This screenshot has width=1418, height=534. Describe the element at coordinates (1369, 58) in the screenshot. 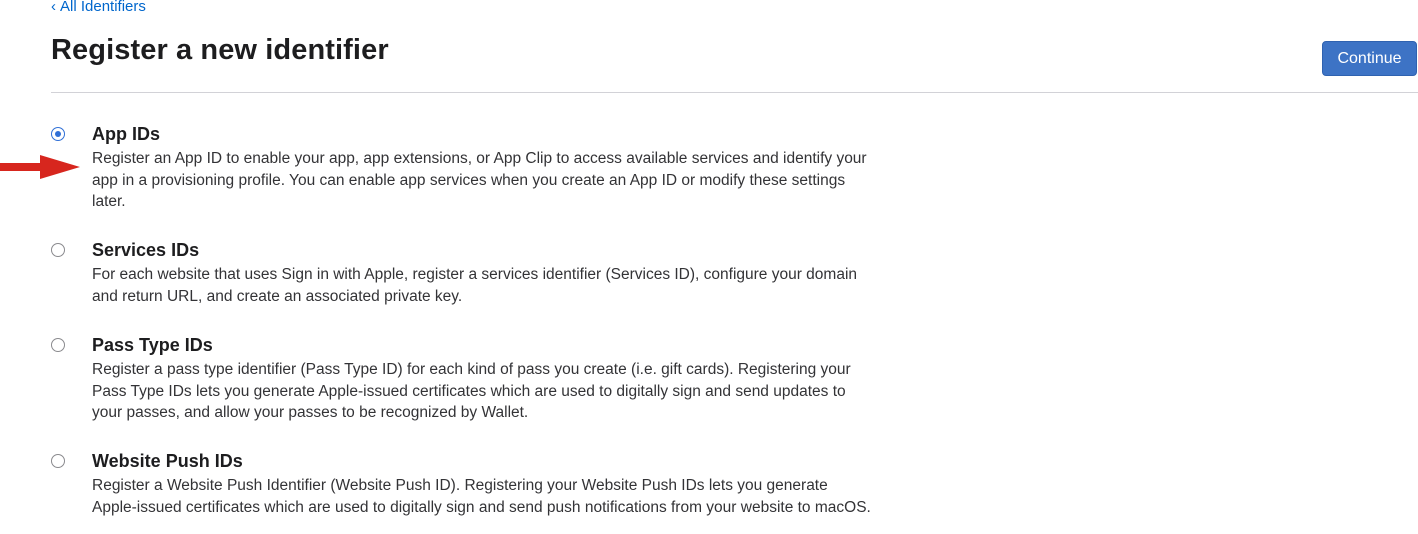

I see `continue-button: Continue` at that location.